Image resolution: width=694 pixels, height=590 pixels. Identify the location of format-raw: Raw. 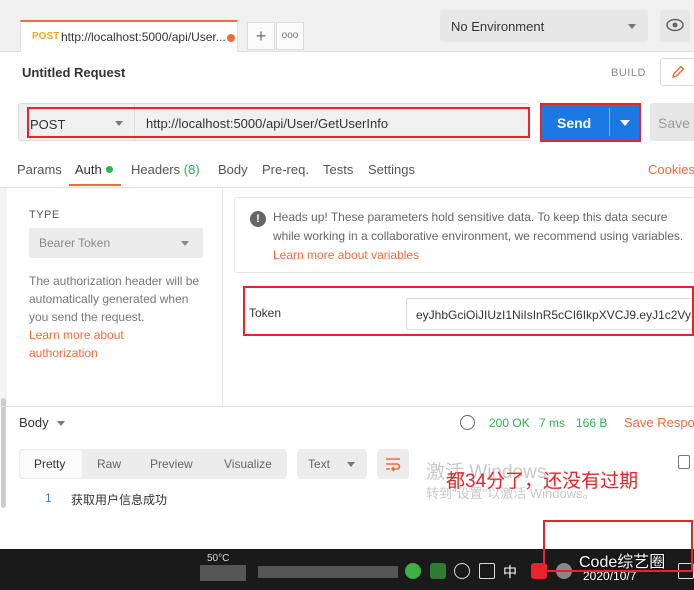
(109, 464).